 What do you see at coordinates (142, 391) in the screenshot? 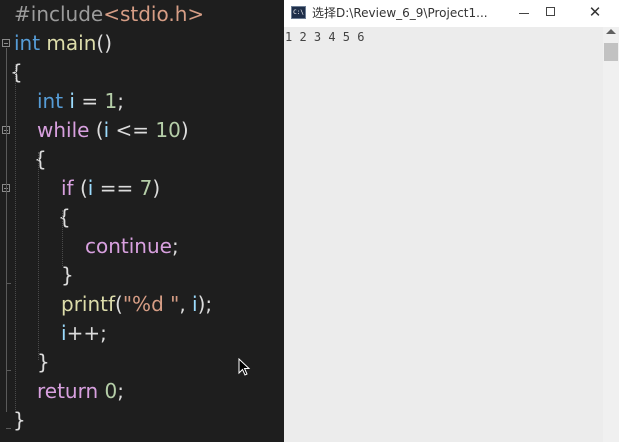
I see `code-line: return 0;` at bounding box center [142, 391].